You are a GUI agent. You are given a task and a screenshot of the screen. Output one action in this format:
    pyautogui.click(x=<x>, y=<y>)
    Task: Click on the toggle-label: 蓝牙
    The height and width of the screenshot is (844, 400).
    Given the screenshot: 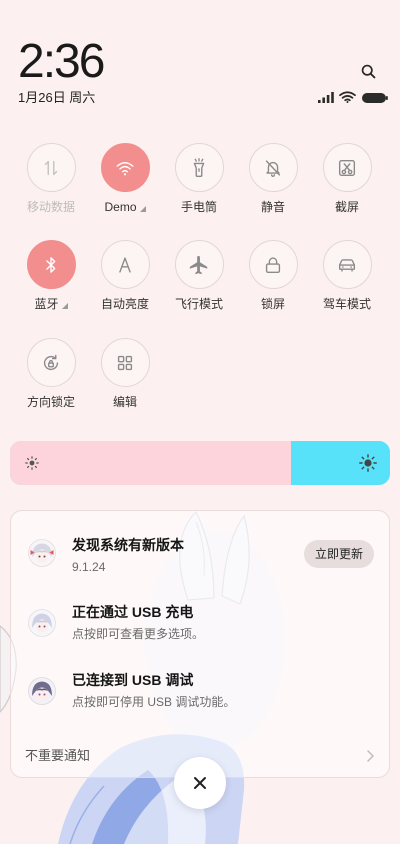 What is the action you would take?
    pyautogui.click(x=51, y=304)
    